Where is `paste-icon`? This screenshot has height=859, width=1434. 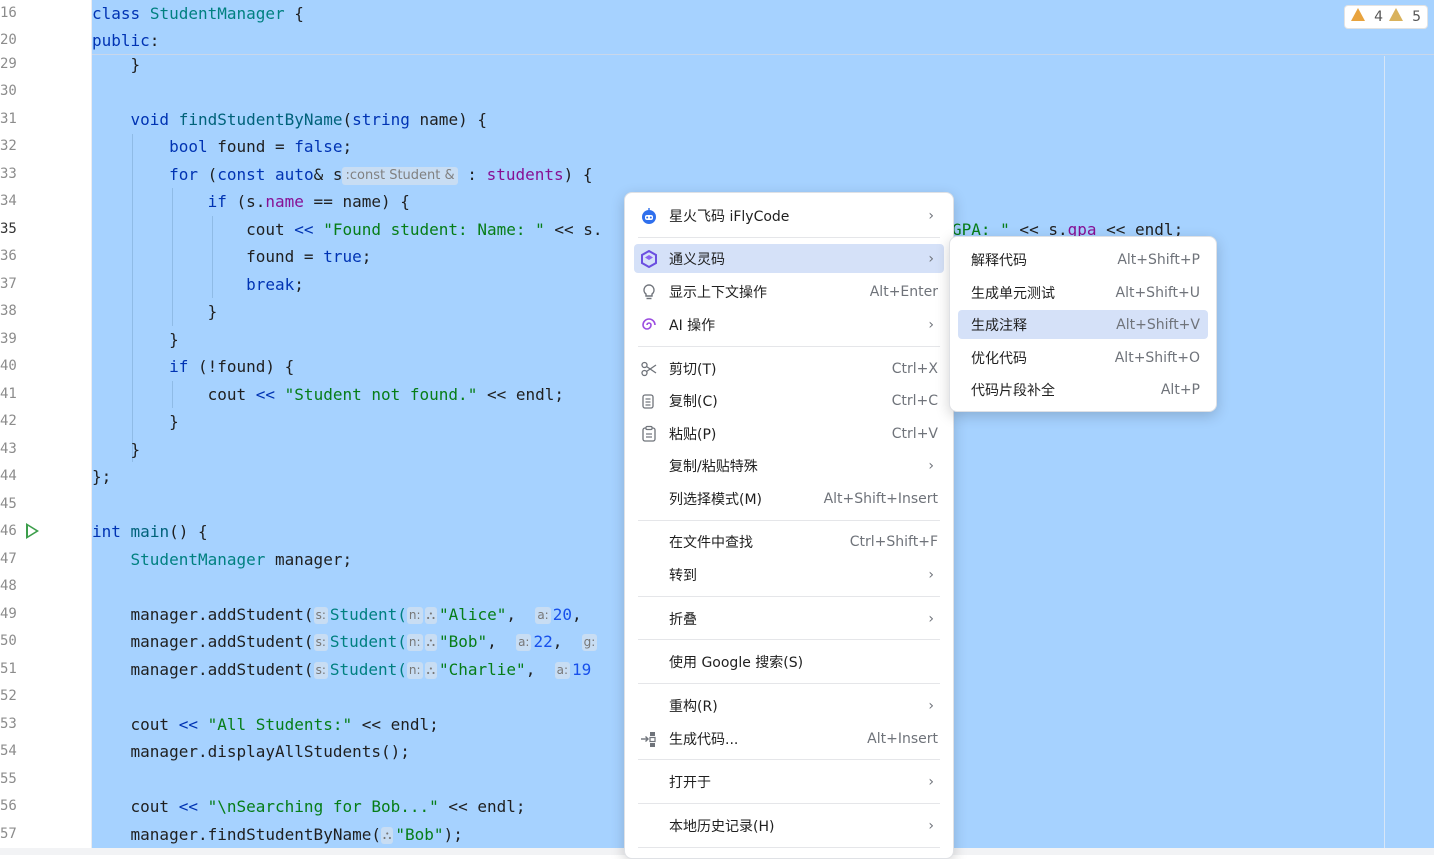 paste-icon is located at coordinates (649, 433).